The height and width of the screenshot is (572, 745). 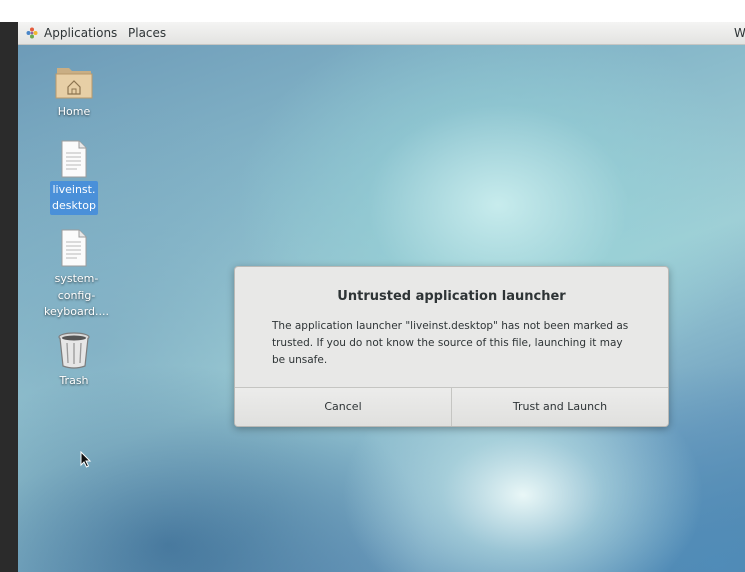 What do you see at coordinates (74, 350) in the screenshot?
I see `trash-icon` at bounding box center [74, 350].